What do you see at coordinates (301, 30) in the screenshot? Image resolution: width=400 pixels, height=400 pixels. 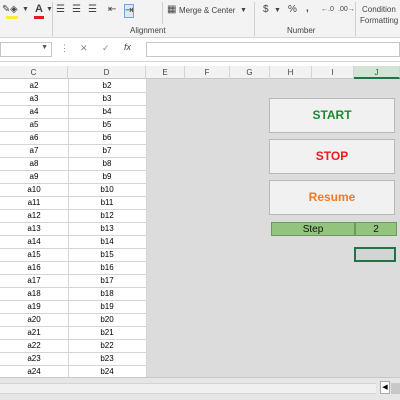 I see `number-group-label: Number` at bounding box center [301, 30].